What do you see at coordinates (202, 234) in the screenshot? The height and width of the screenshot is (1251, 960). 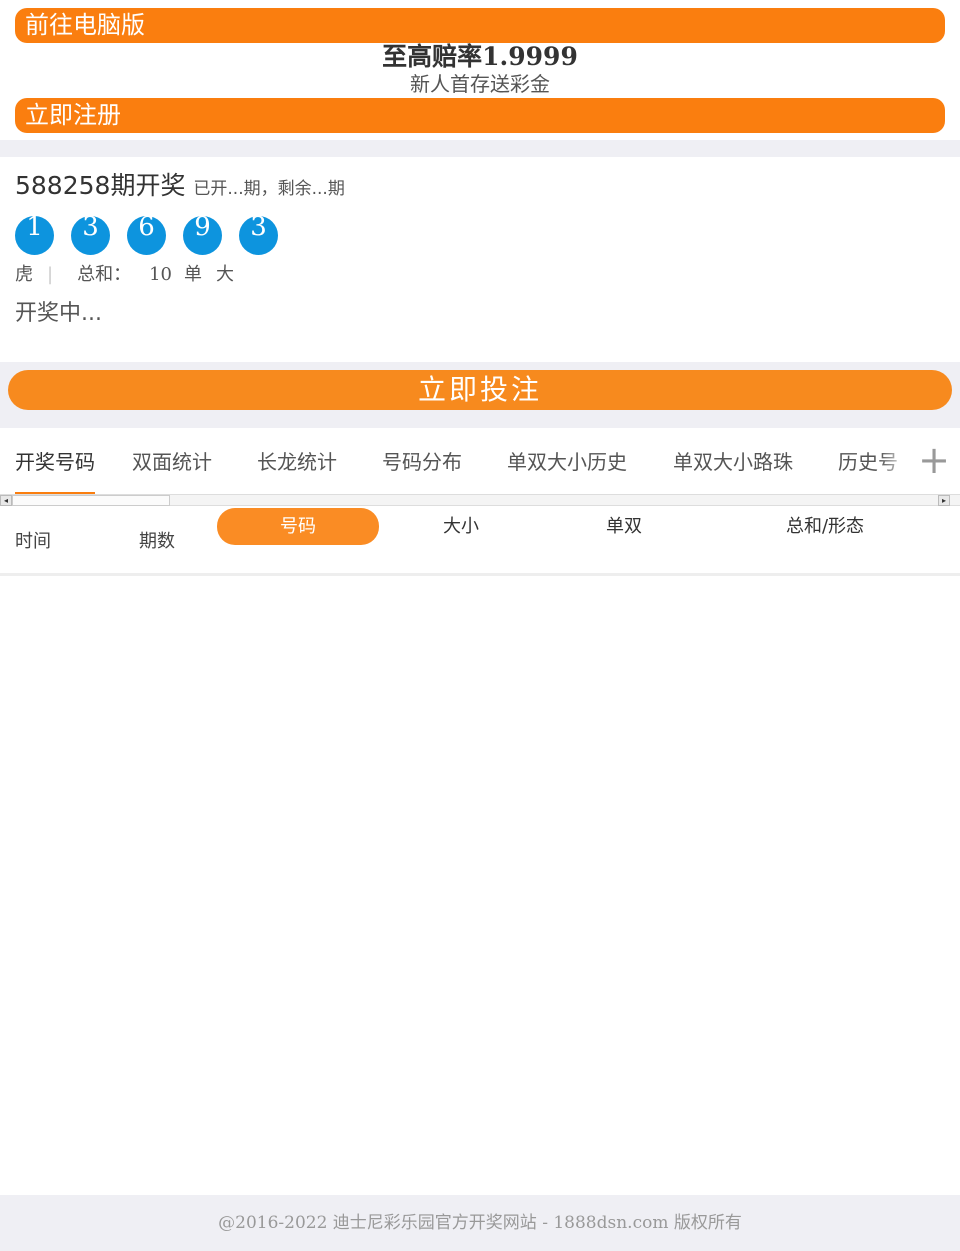 I see `result-ball: 9` at bounding box center [202, 234].